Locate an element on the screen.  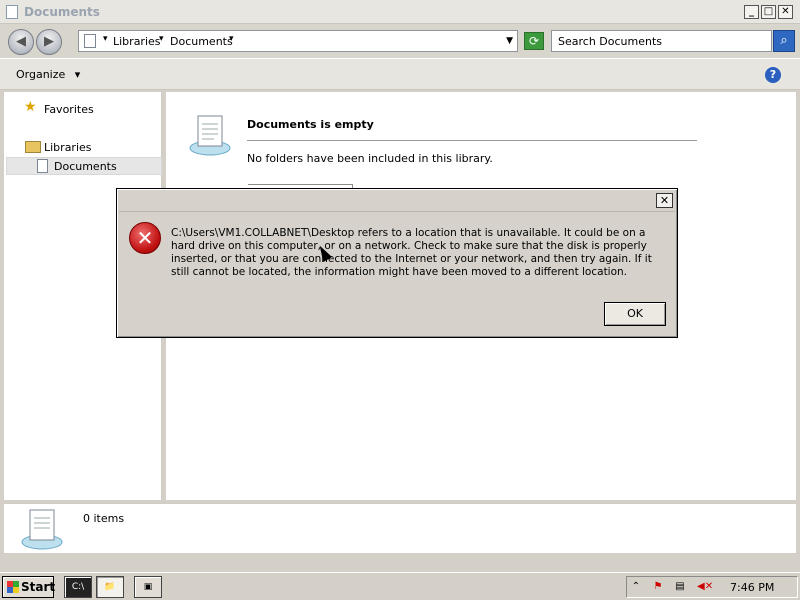
sidebar-item-favorites: Favorites is located at coordinates (69, 109).